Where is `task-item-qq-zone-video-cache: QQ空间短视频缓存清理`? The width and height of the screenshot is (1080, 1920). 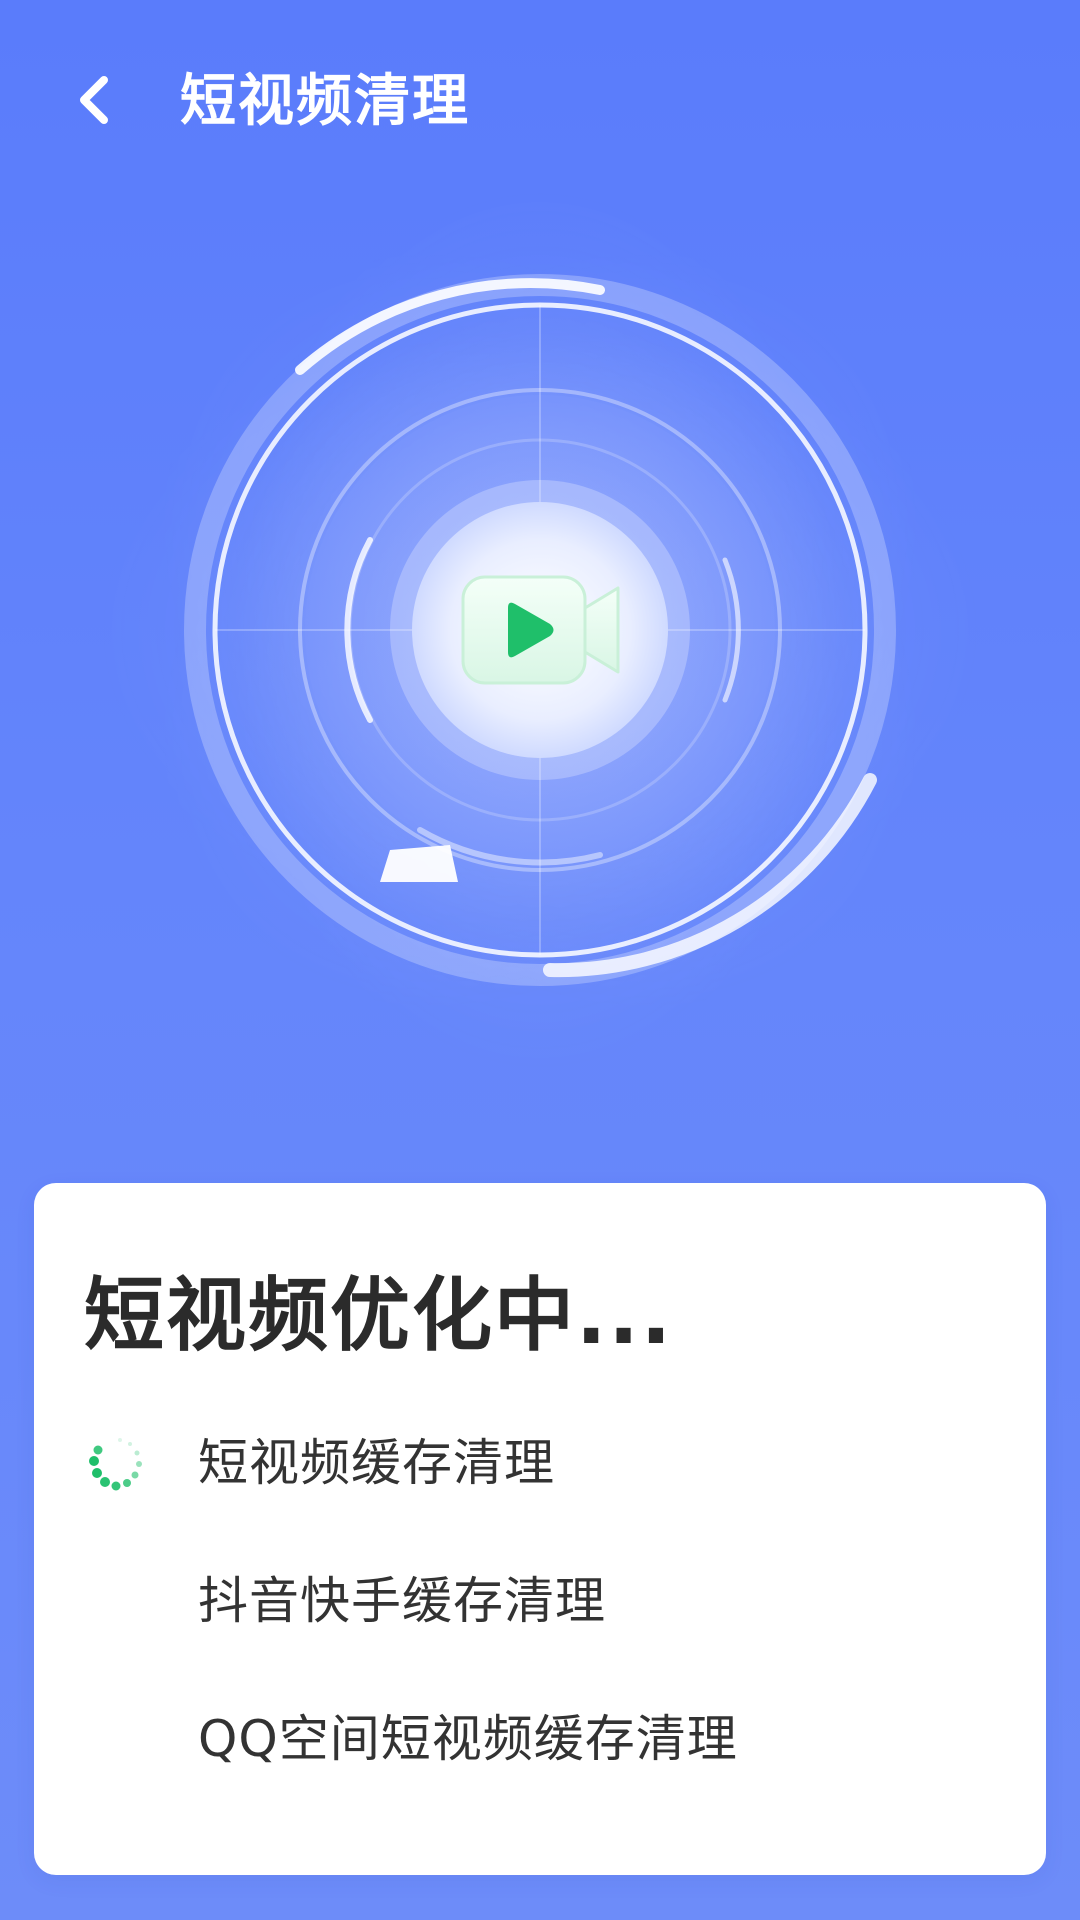
task-item-qq-zone-video-cache: QQ空间短视频缓存清理 is located at coordinates (544, 1739).